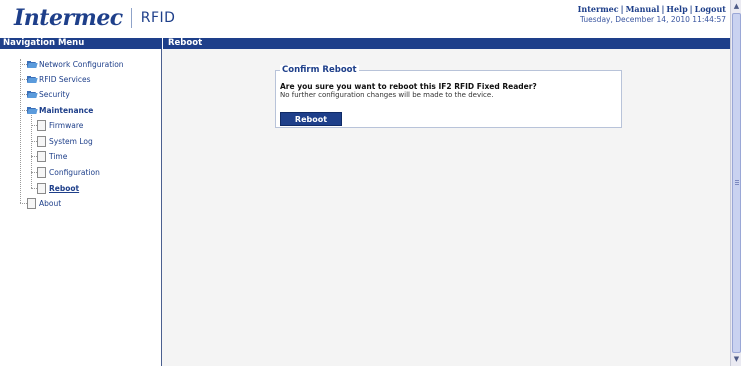 The width and height of the screenshot is (741, 366). Describe the element at coordinates (68, 18) in the screenshot. I see `logo-wordmark: Intermec` at that location.